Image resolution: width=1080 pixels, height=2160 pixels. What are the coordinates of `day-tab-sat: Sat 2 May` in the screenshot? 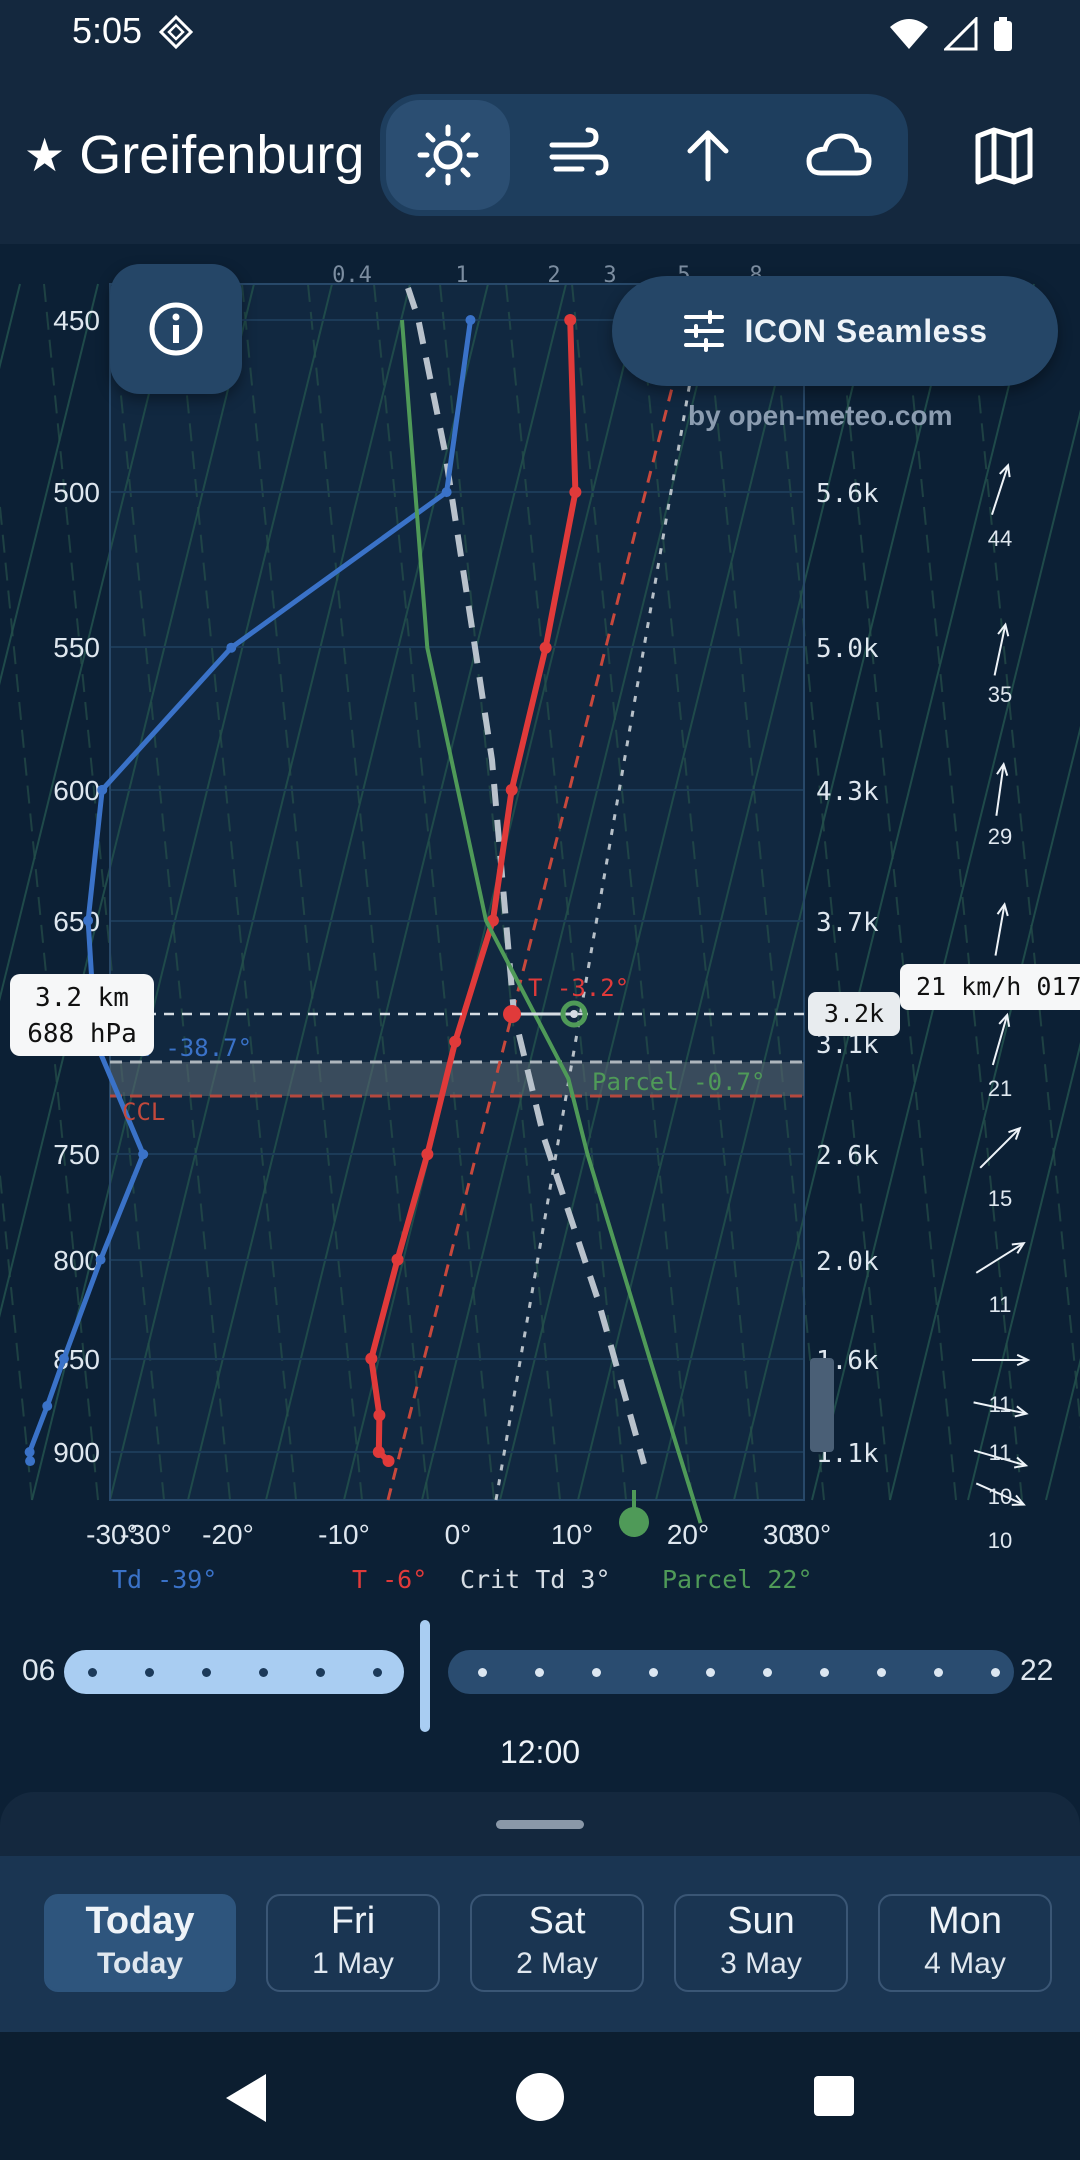 It's located at (557, 1943).